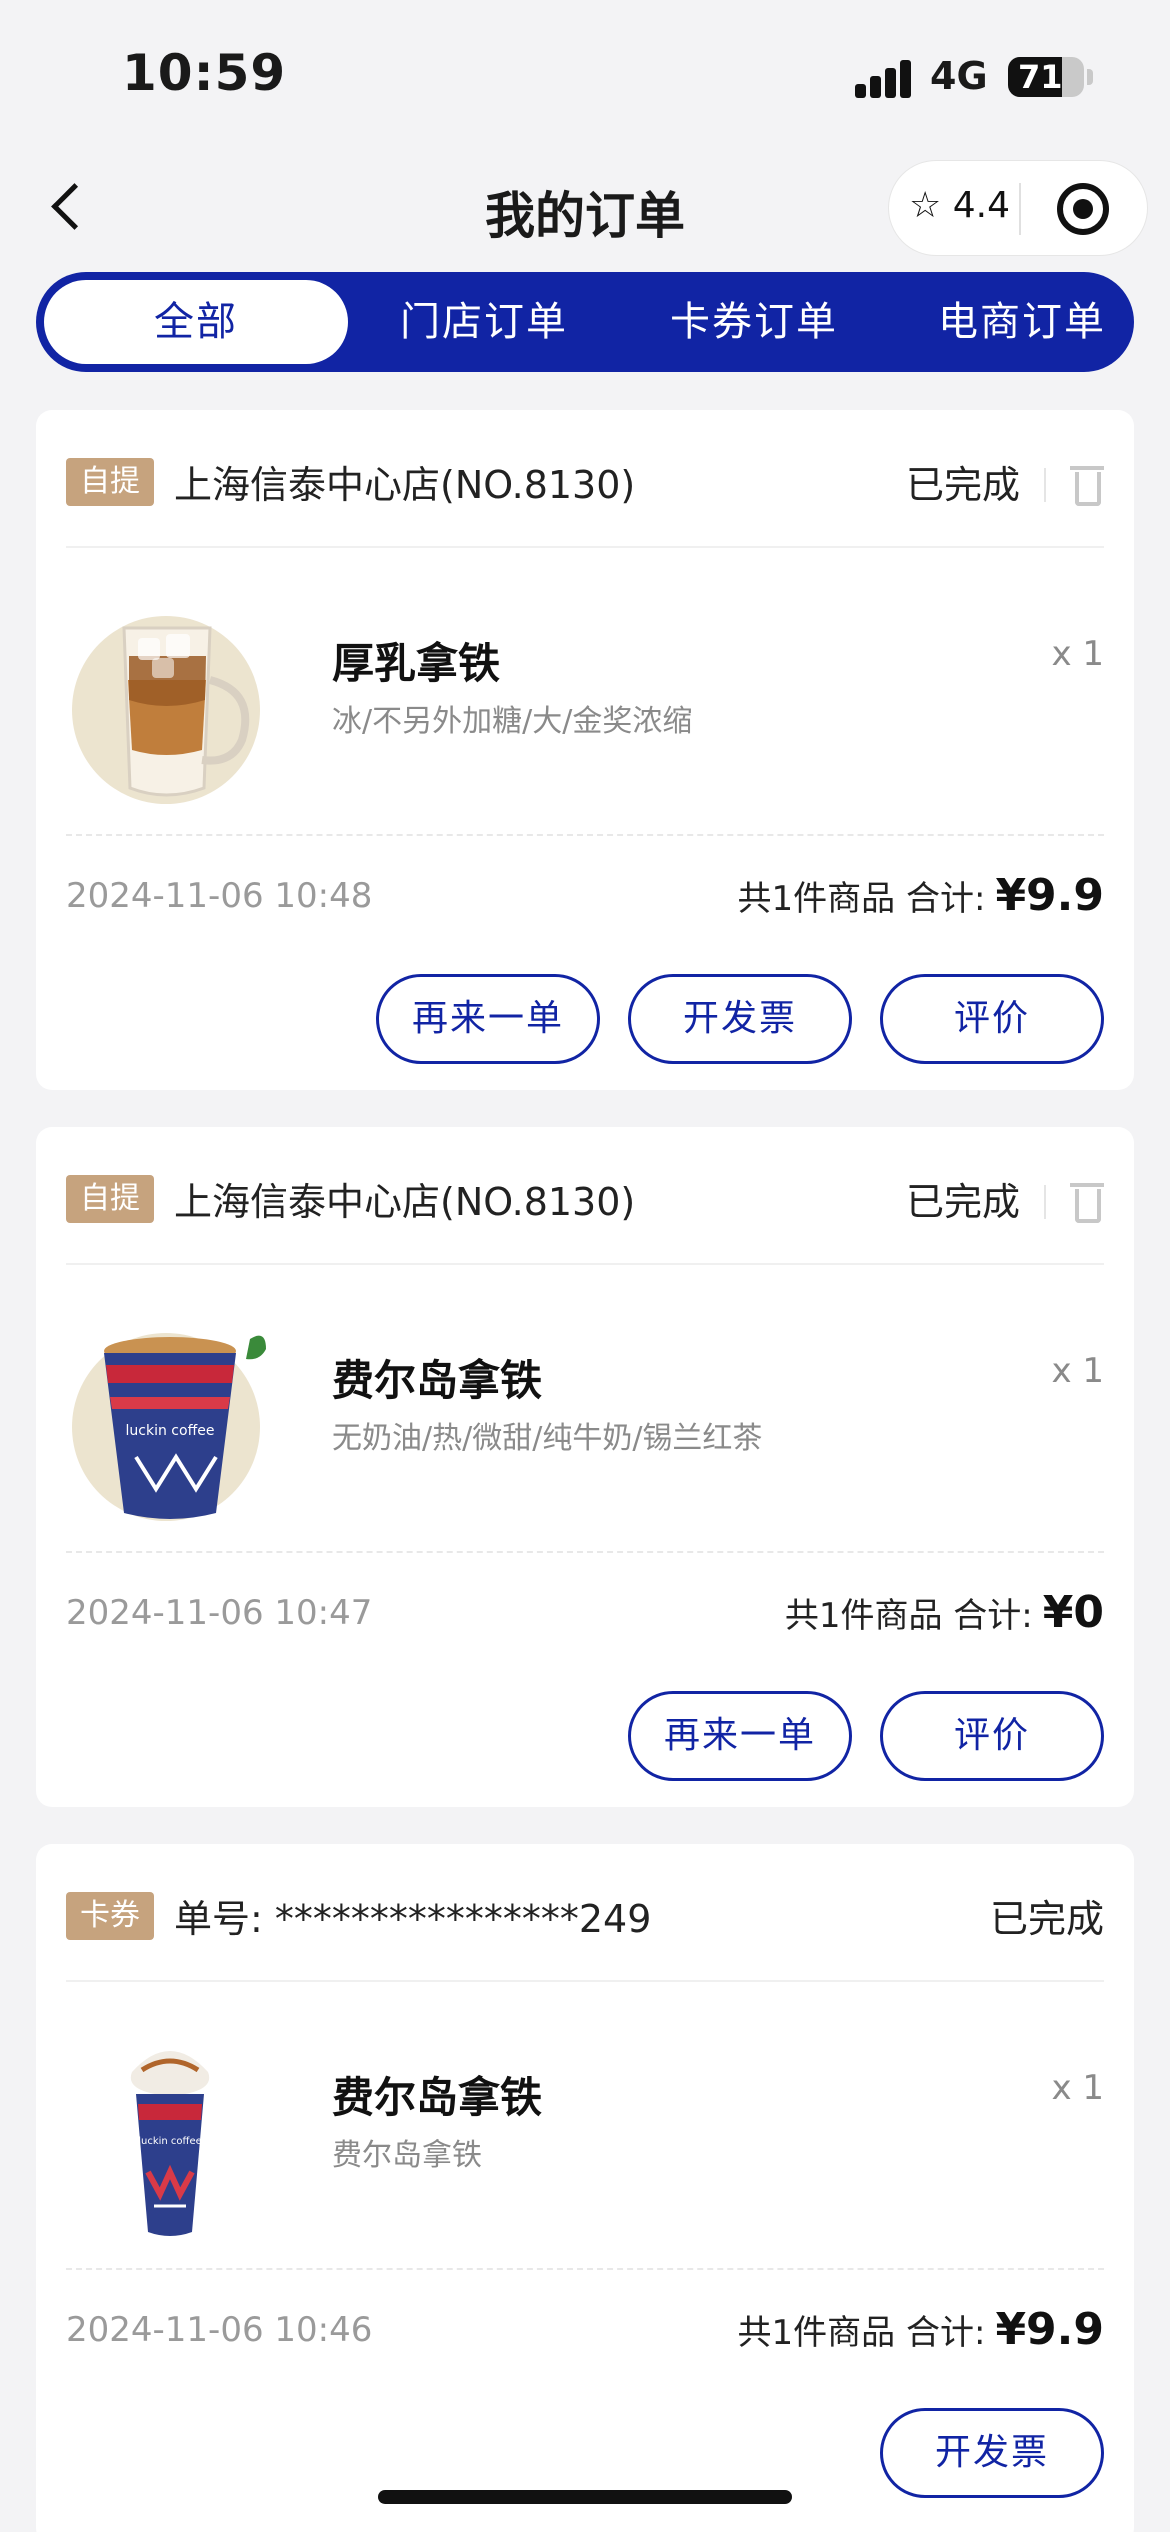 The height and width of the screenshot is (2532, 1170). Describe the element at coordinates (754, 322) in the screenshot. I see `tab-coupon-orders: 卡券订单` at that location.